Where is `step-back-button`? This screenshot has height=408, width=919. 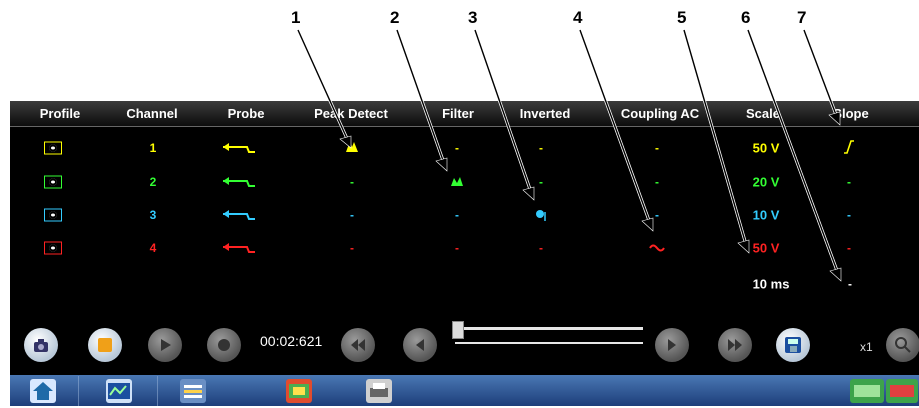 step-back-button is located at coordinates (420, 345).